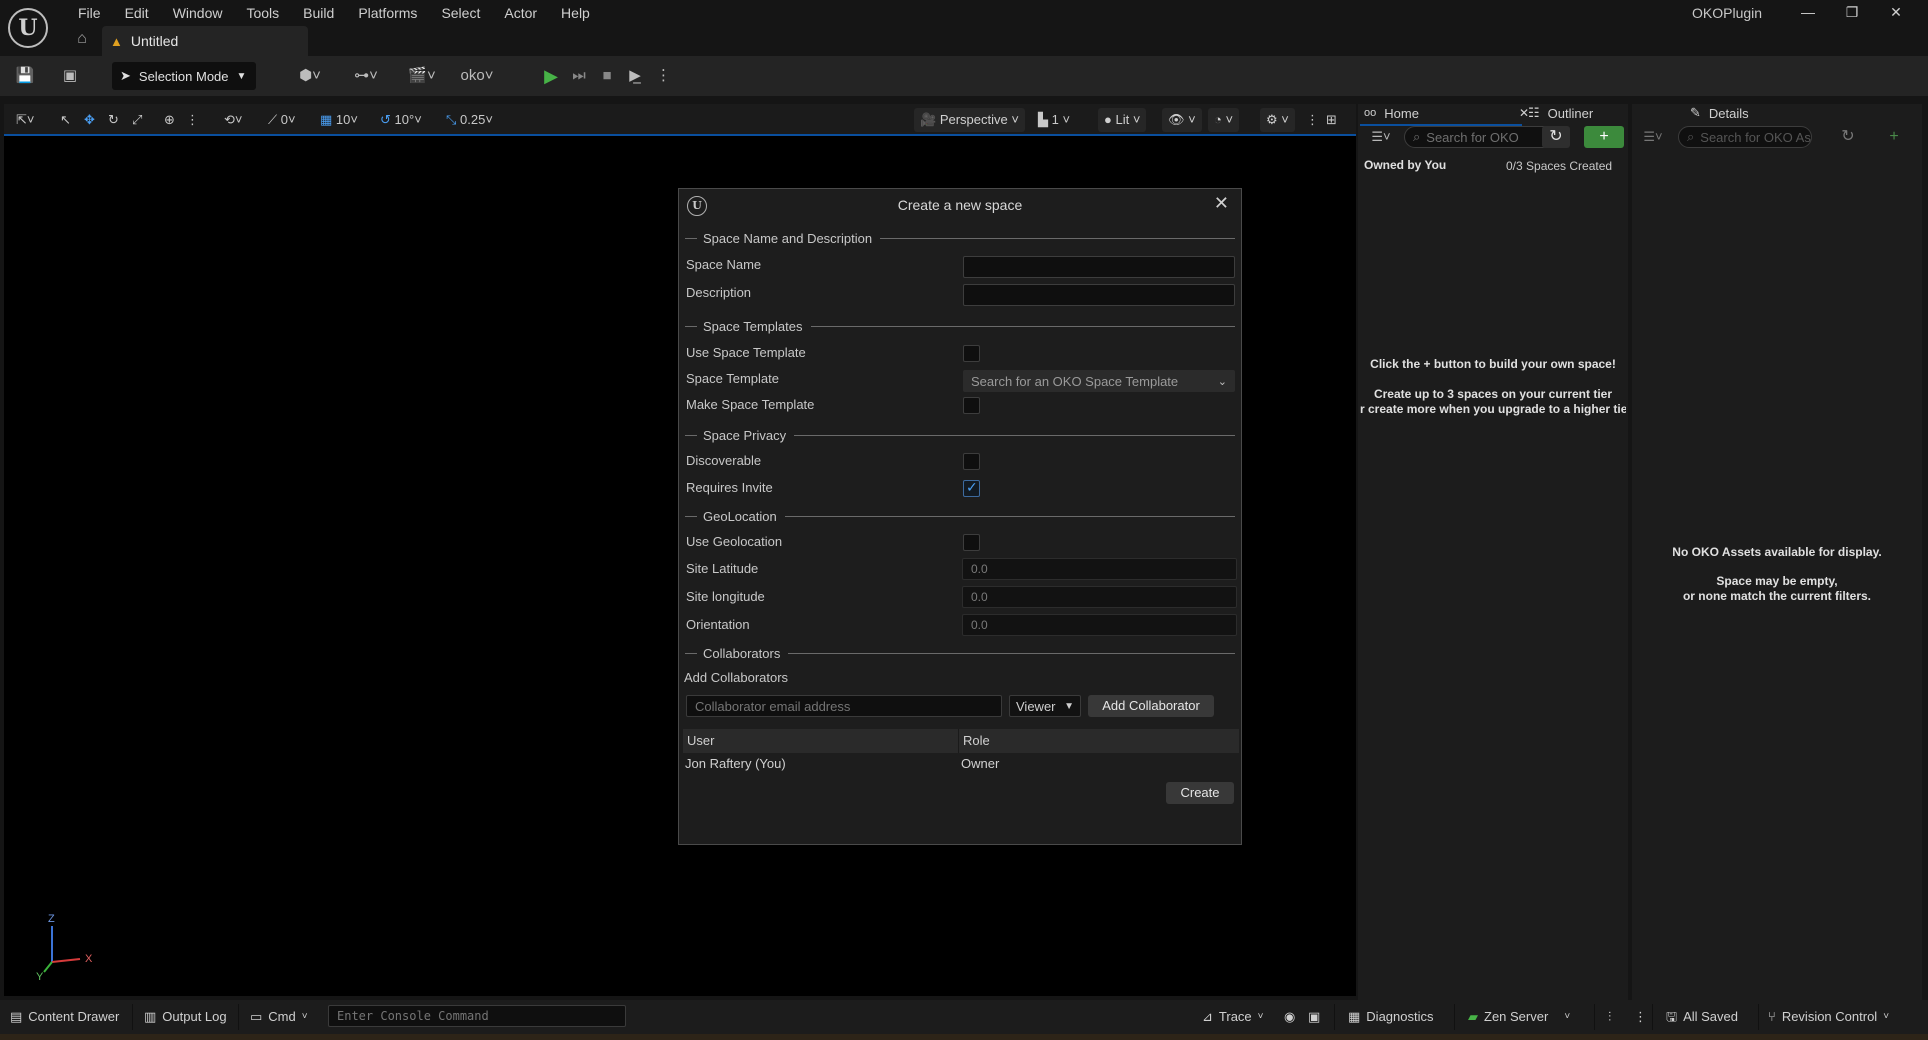 The image size is (1928, 1040). Describe the element at coordinates (1099, 381) in the screenshot. I see `space-template-dropdown: Search for an OKO Space Template ⌄` at that location.